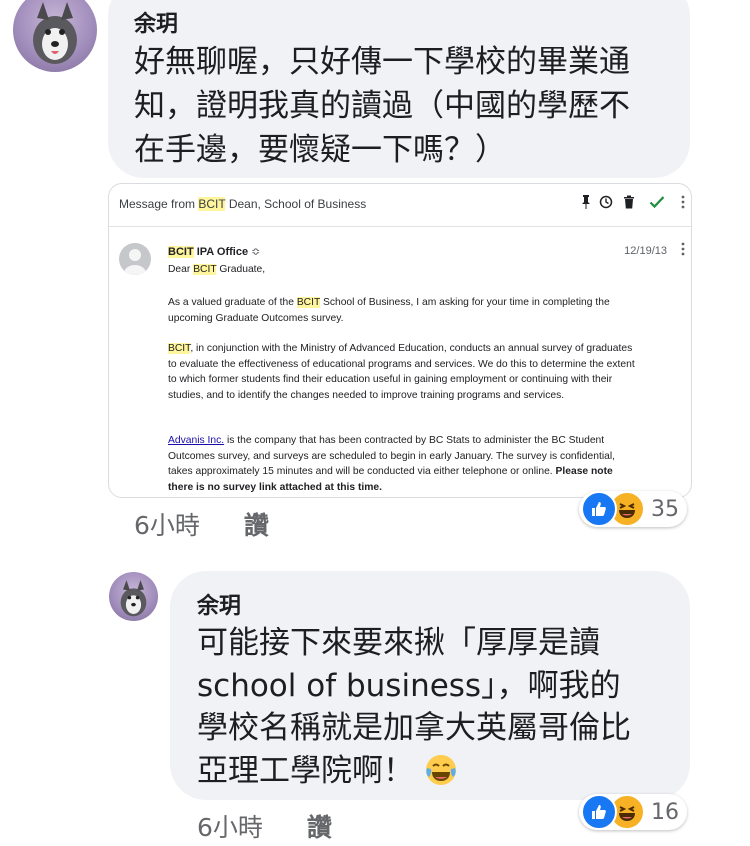 This screenshot has height=846, width=750. I want to click on sender-avatar-icon, so click(135, 259).